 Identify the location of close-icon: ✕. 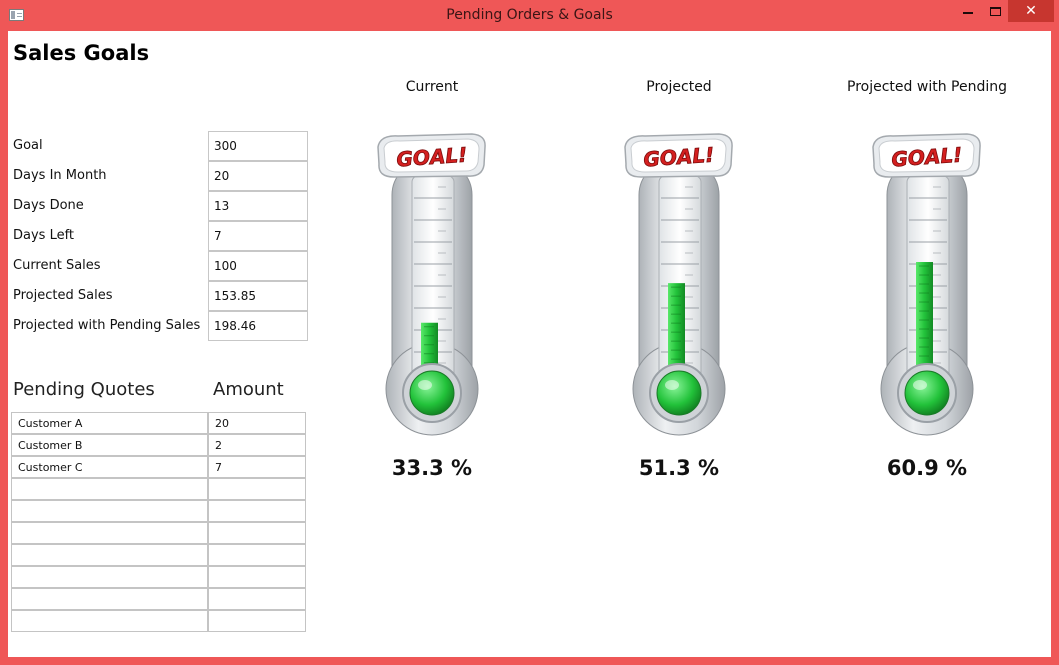
(1031, 11).